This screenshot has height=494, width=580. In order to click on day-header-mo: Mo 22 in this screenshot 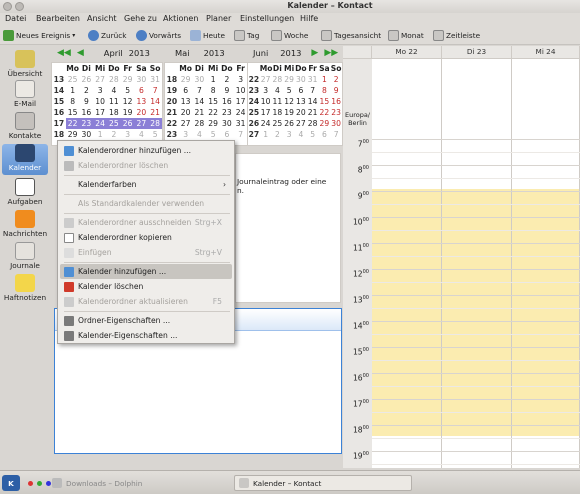, I will do `click(407, 52)`.